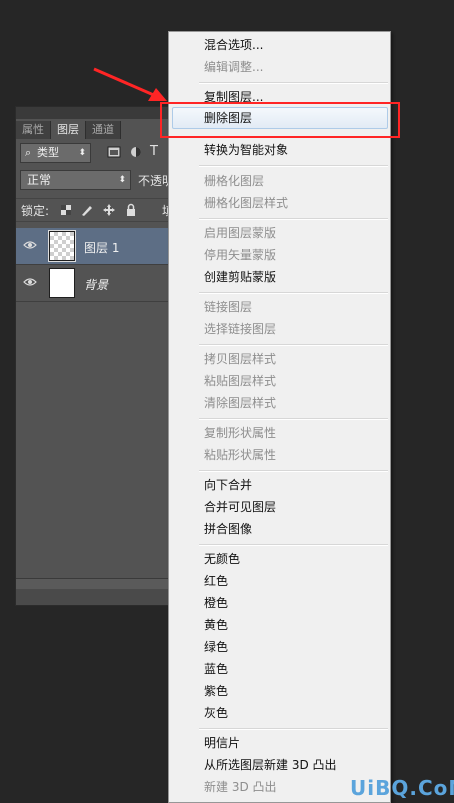 This screenshot has width=454, height=803. What do you see at coordinates (33, 130) in the screenshot?
I see `tab-properties: 属性` at bounding box center [33, 130].